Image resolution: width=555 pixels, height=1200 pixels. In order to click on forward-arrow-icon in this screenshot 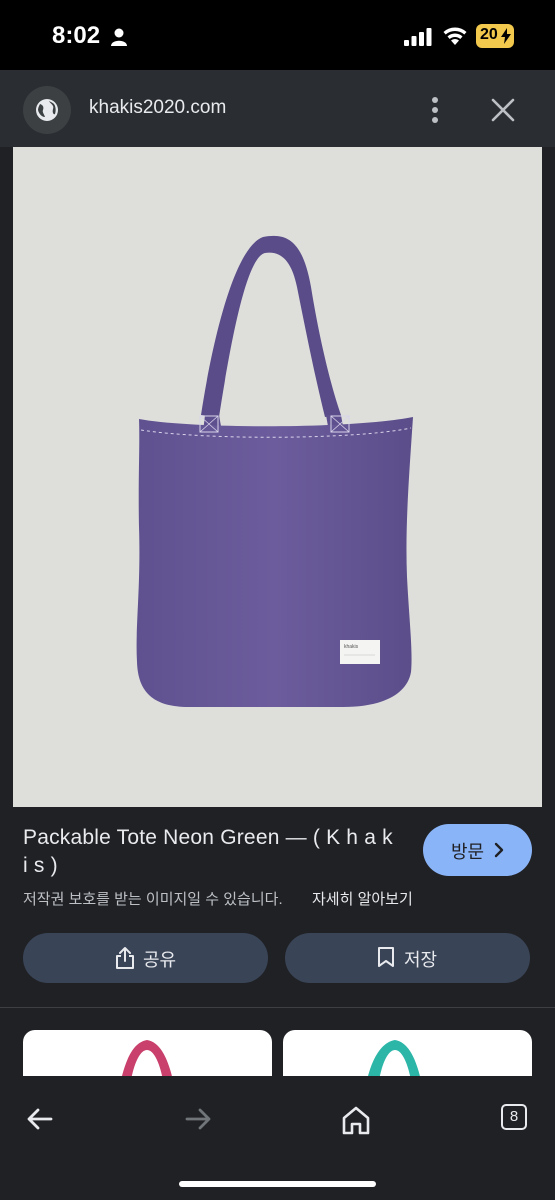, I will do `click(198, 1119)`.